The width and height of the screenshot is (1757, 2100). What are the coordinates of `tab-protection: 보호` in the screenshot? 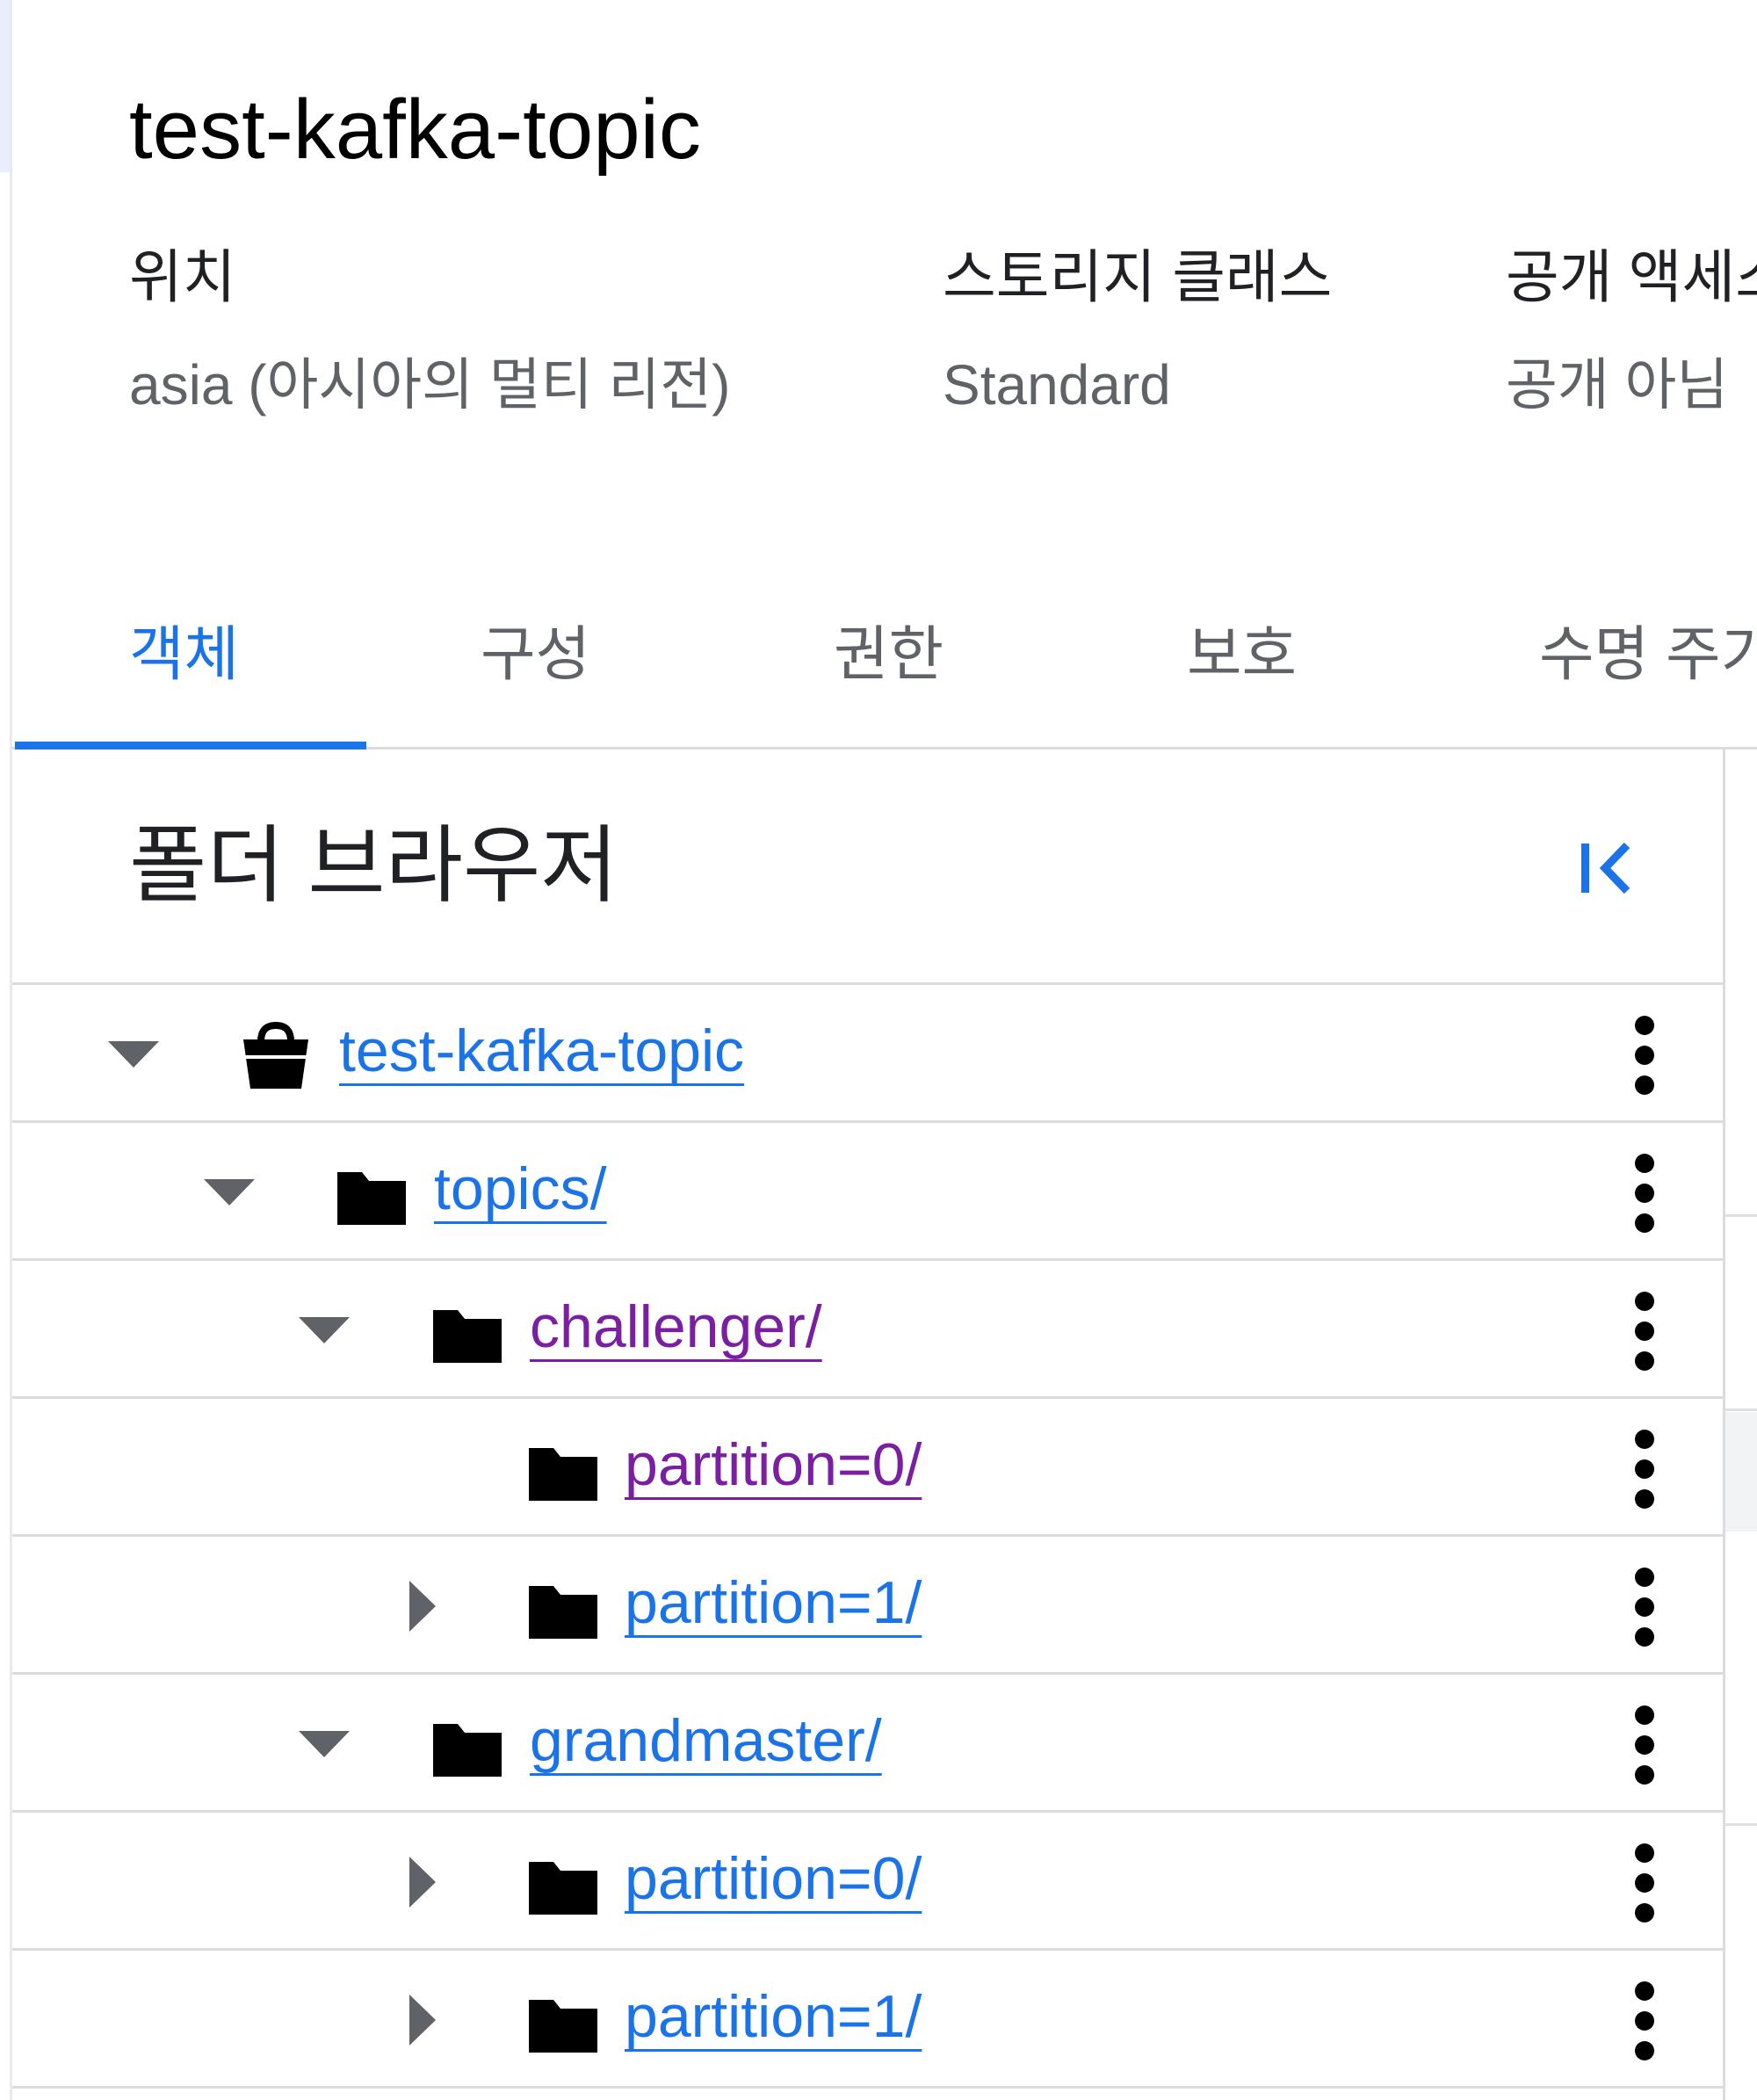 It's located at (1242, 655).